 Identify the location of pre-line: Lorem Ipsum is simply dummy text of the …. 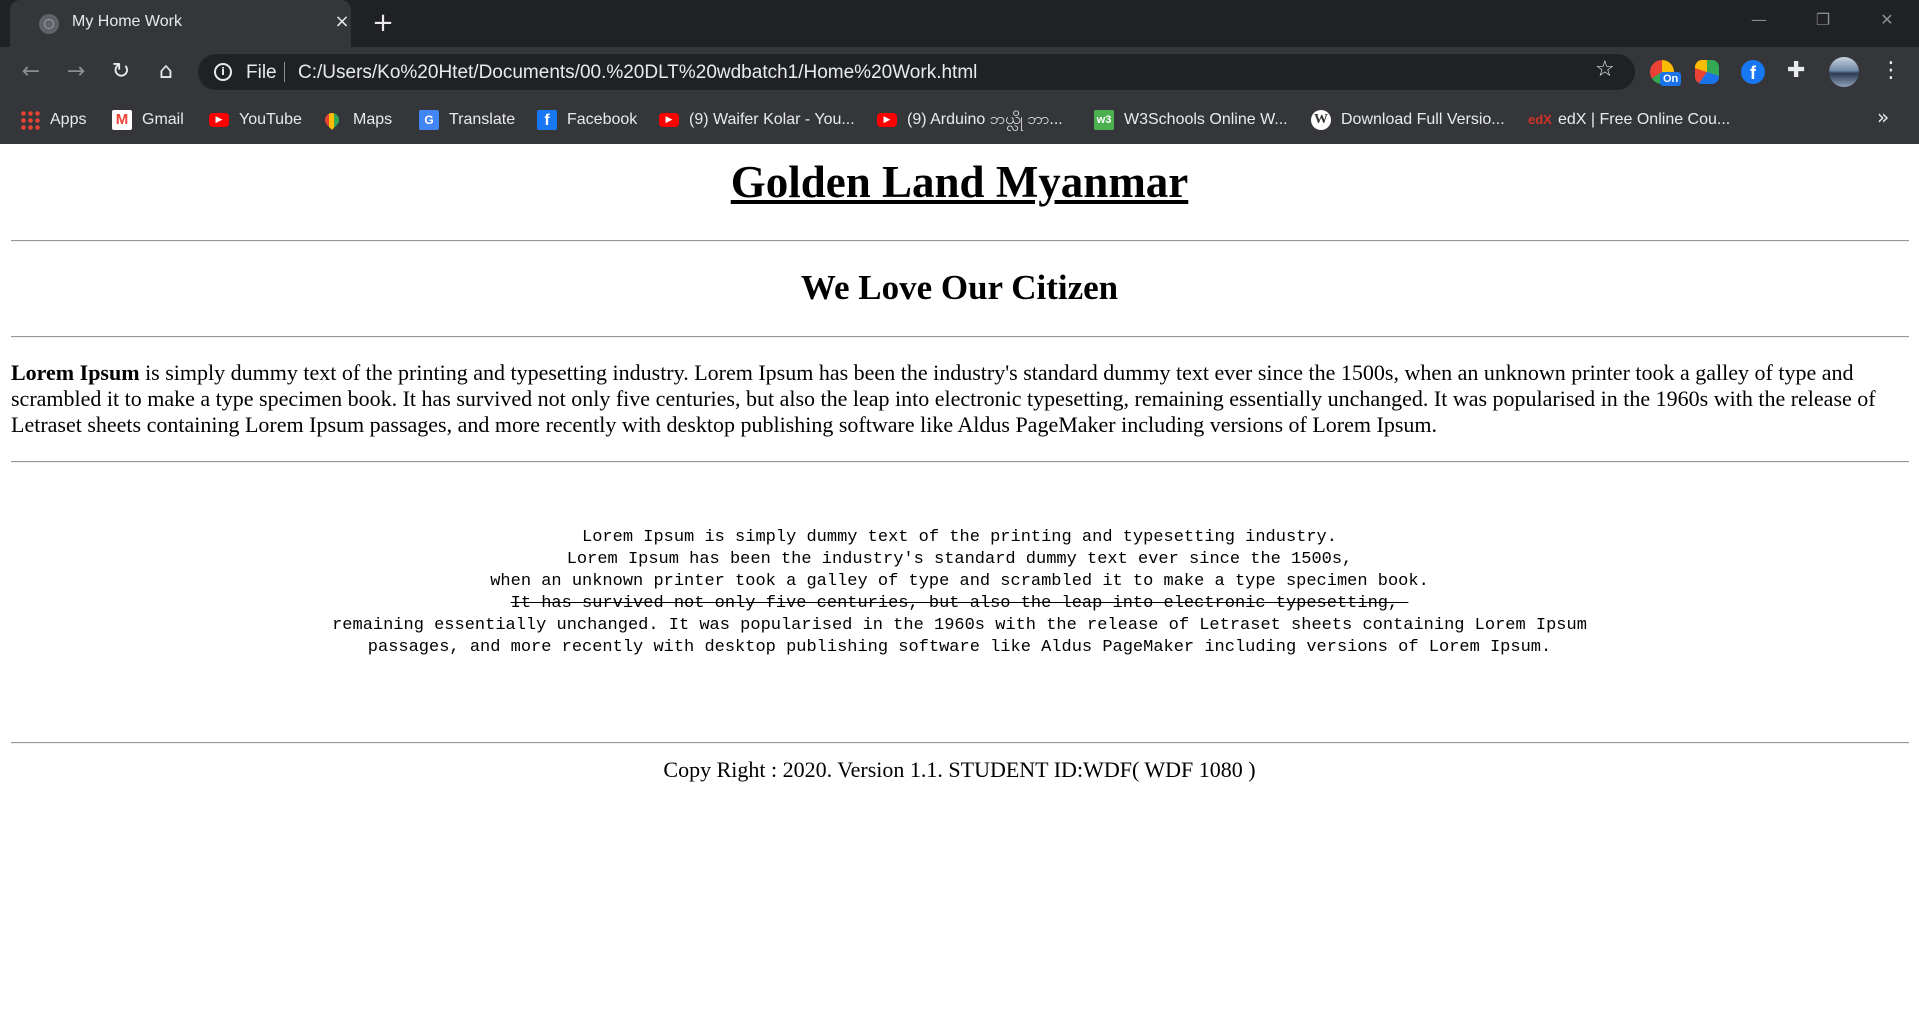
(959, 537).